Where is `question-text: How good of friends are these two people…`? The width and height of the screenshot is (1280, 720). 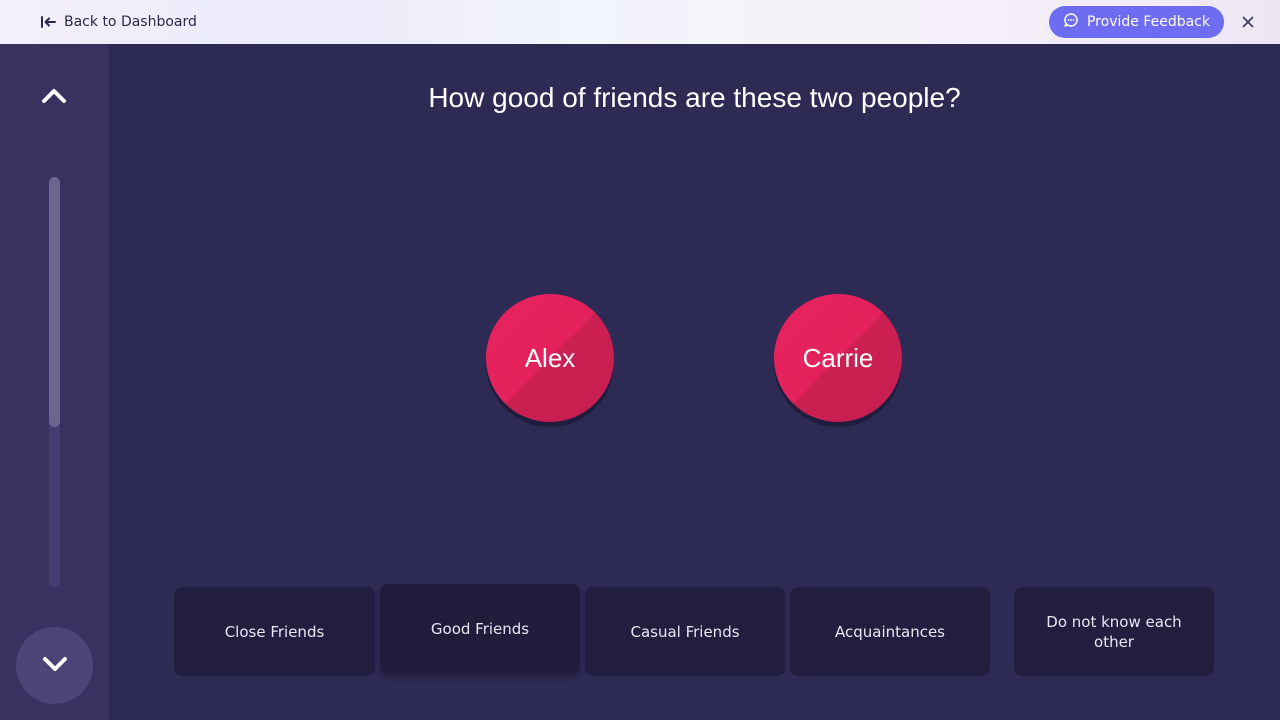 question-text: How good of friends are these two people… is located at coordinates (694, 97).